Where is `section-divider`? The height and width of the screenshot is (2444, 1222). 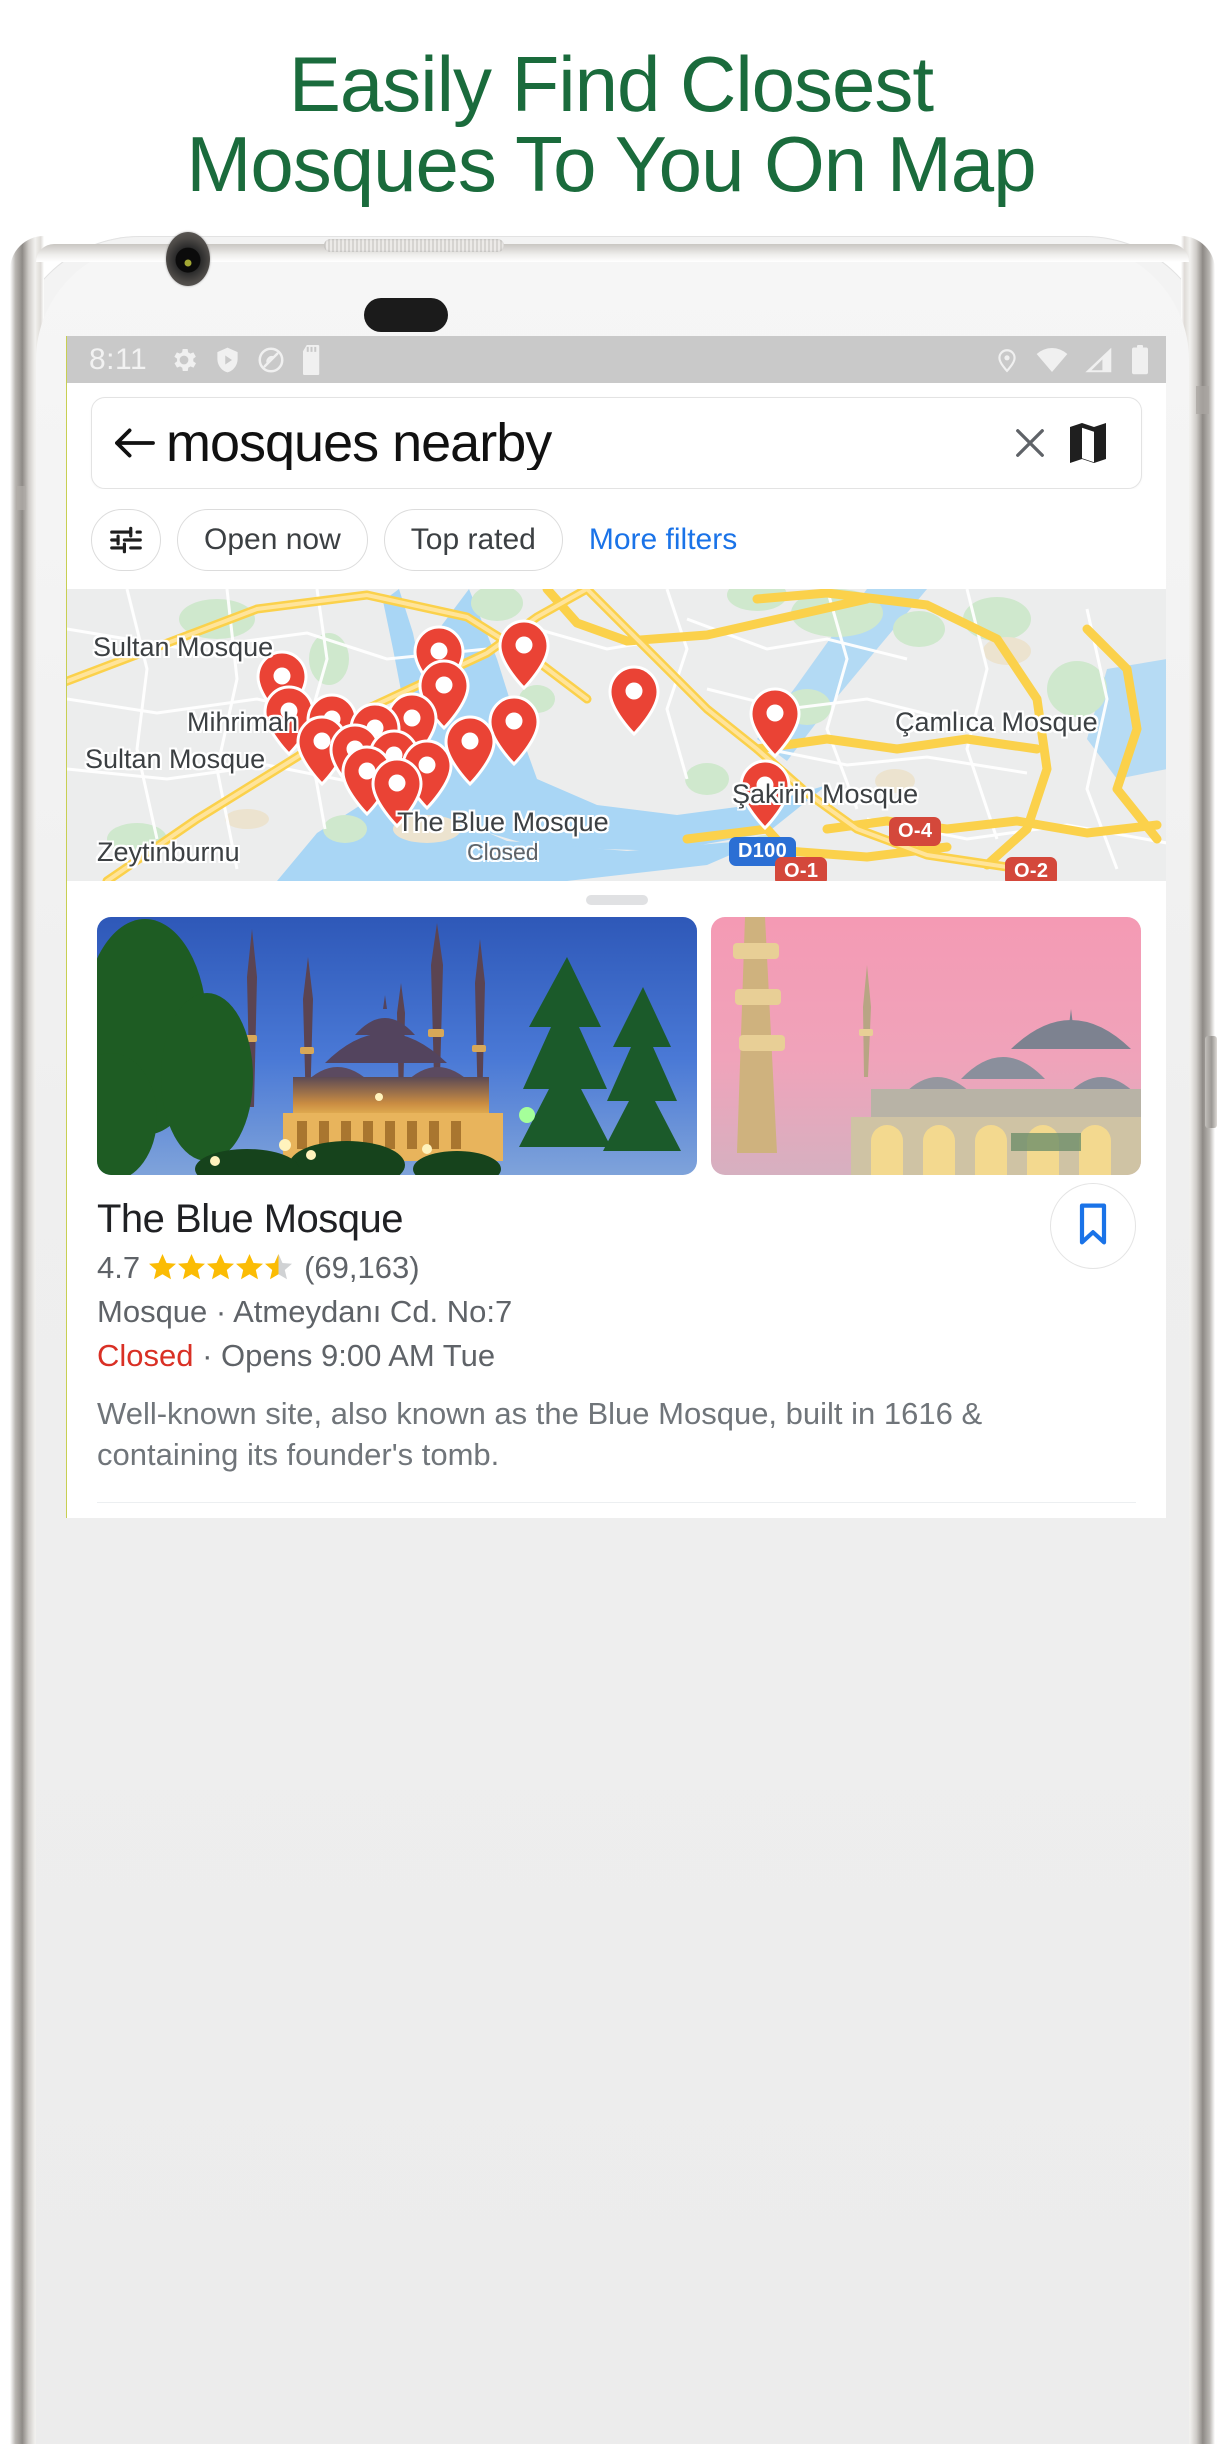 section-divider is located at coordinates (616, 1502).